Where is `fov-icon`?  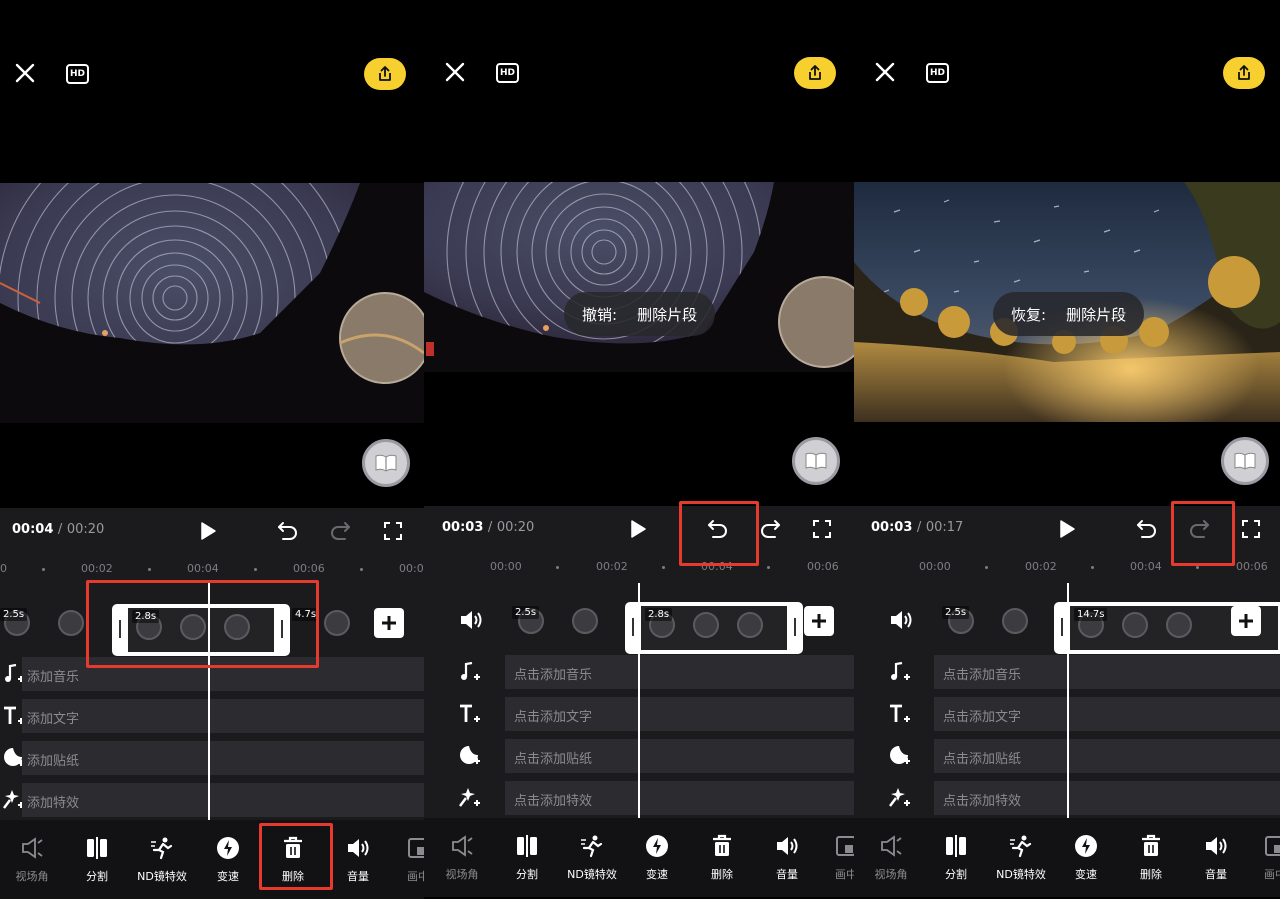
fov-icon is located at coordinates (32, 848).